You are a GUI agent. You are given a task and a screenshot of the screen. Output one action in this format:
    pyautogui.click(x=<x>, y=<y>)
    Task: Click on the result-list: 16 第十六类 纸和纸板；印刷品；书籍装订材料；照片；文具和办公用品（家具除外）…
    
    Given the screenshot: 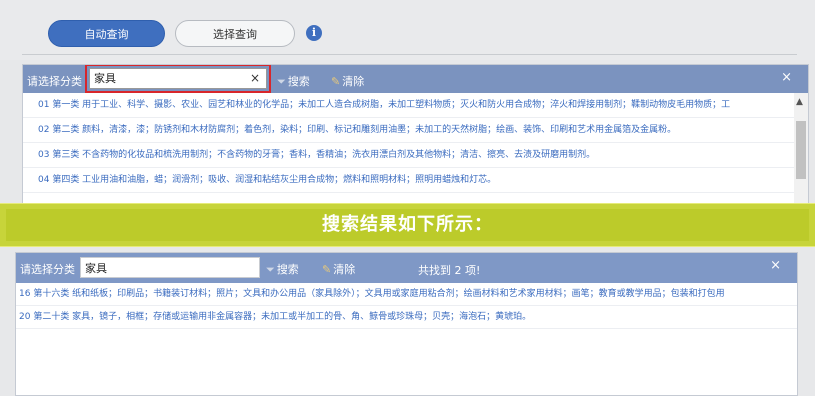 What is the action you would take?
    pyautogui.click(x=406, y=306)
    